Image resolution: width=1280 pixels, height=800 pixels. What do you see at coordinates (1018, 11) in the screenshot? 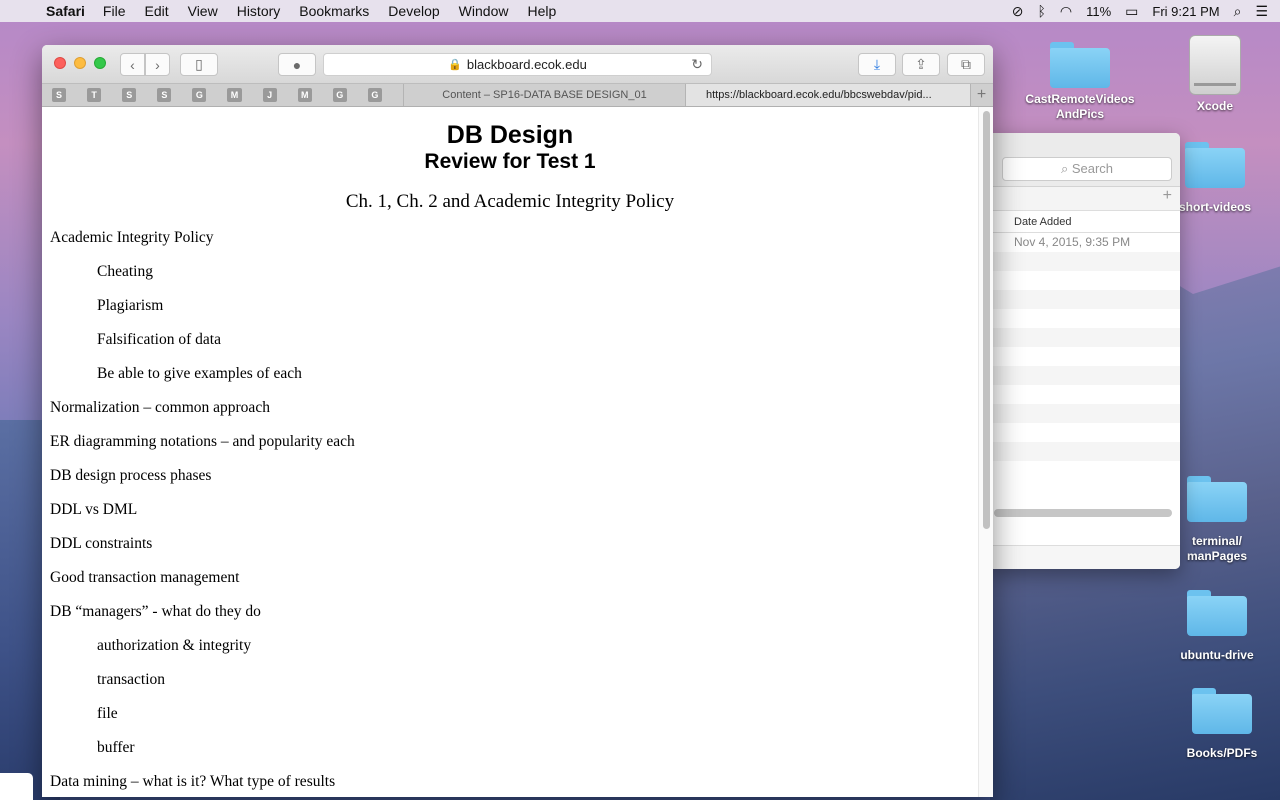
I see `do-not-disturb-icon: ⊘` at bounding box center [1018, 11].